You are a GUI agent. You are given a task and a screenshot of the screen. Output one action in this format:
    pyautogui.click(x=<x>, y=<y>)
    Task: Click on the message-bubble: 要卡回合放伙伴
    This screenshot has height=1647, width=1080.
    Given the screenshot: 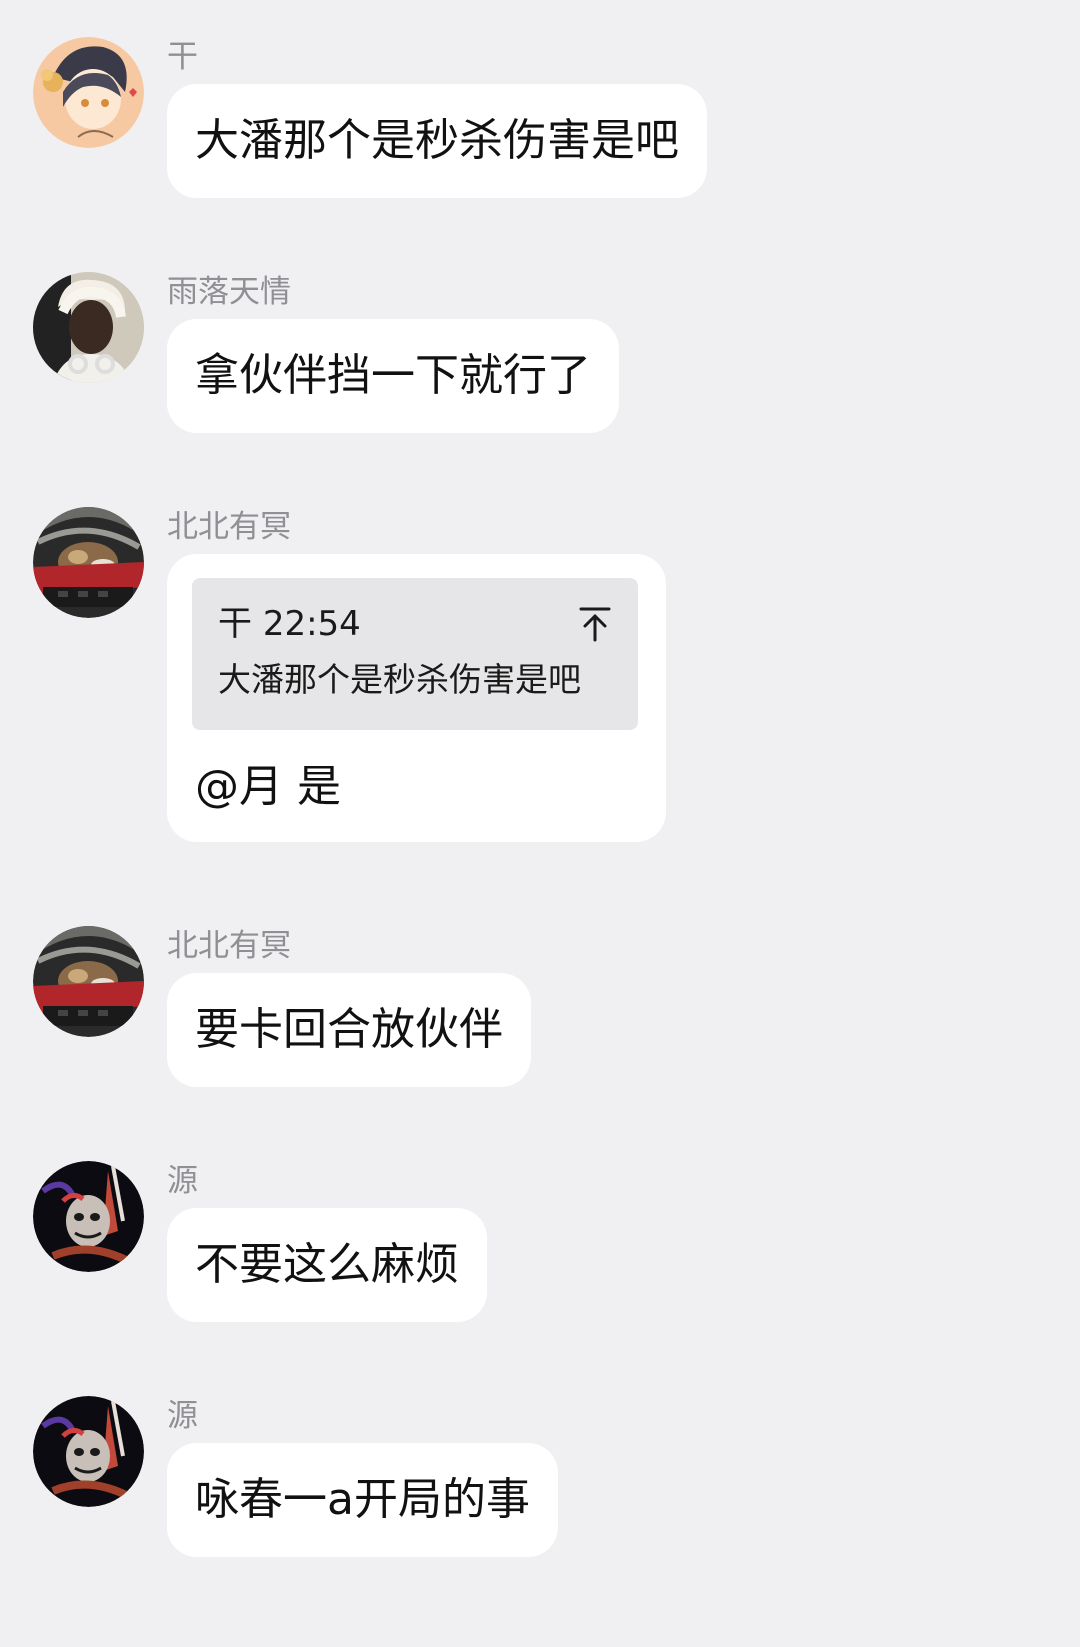 What is the action you would take?
    pyautogui.click(x=349, y=1030)
    